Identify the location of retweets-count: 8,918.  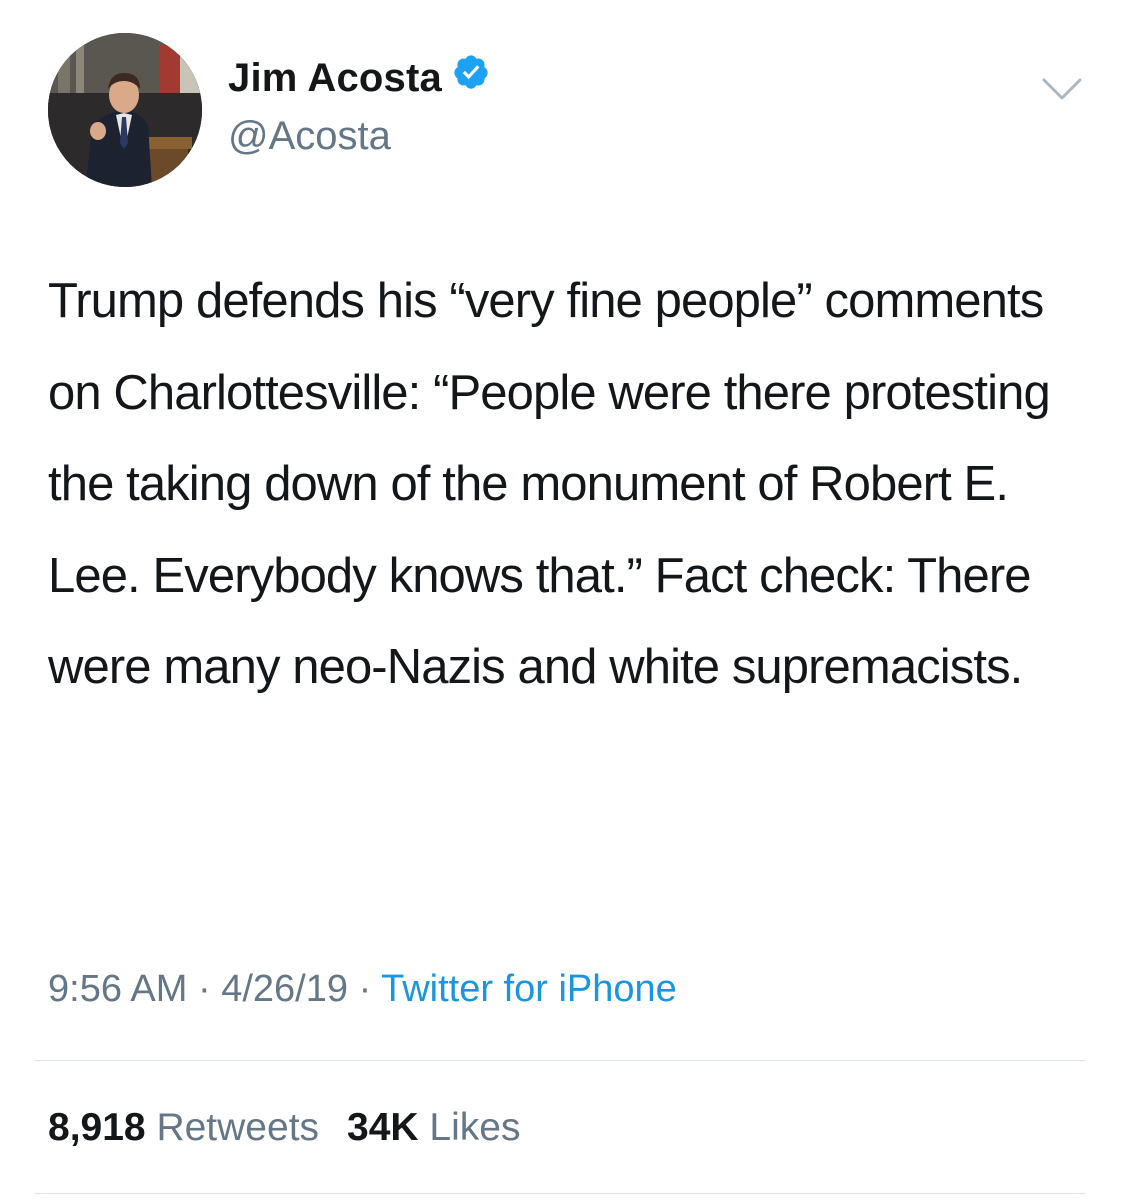
(97, 1127).